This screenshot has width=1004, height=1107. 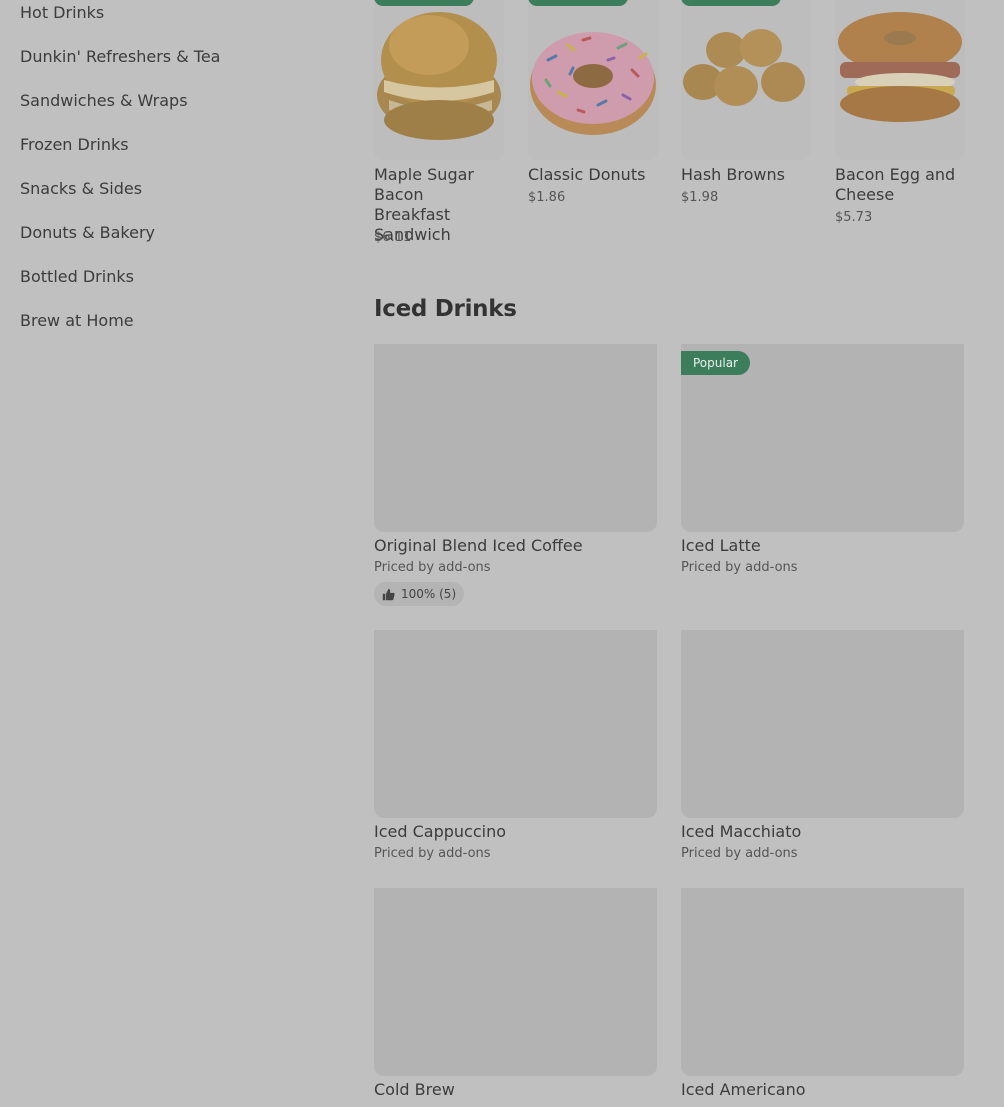 I want to click on sidebar-item-sandwiches-wraps: Sandwiches & Wraps, so click(x=104, y=100).